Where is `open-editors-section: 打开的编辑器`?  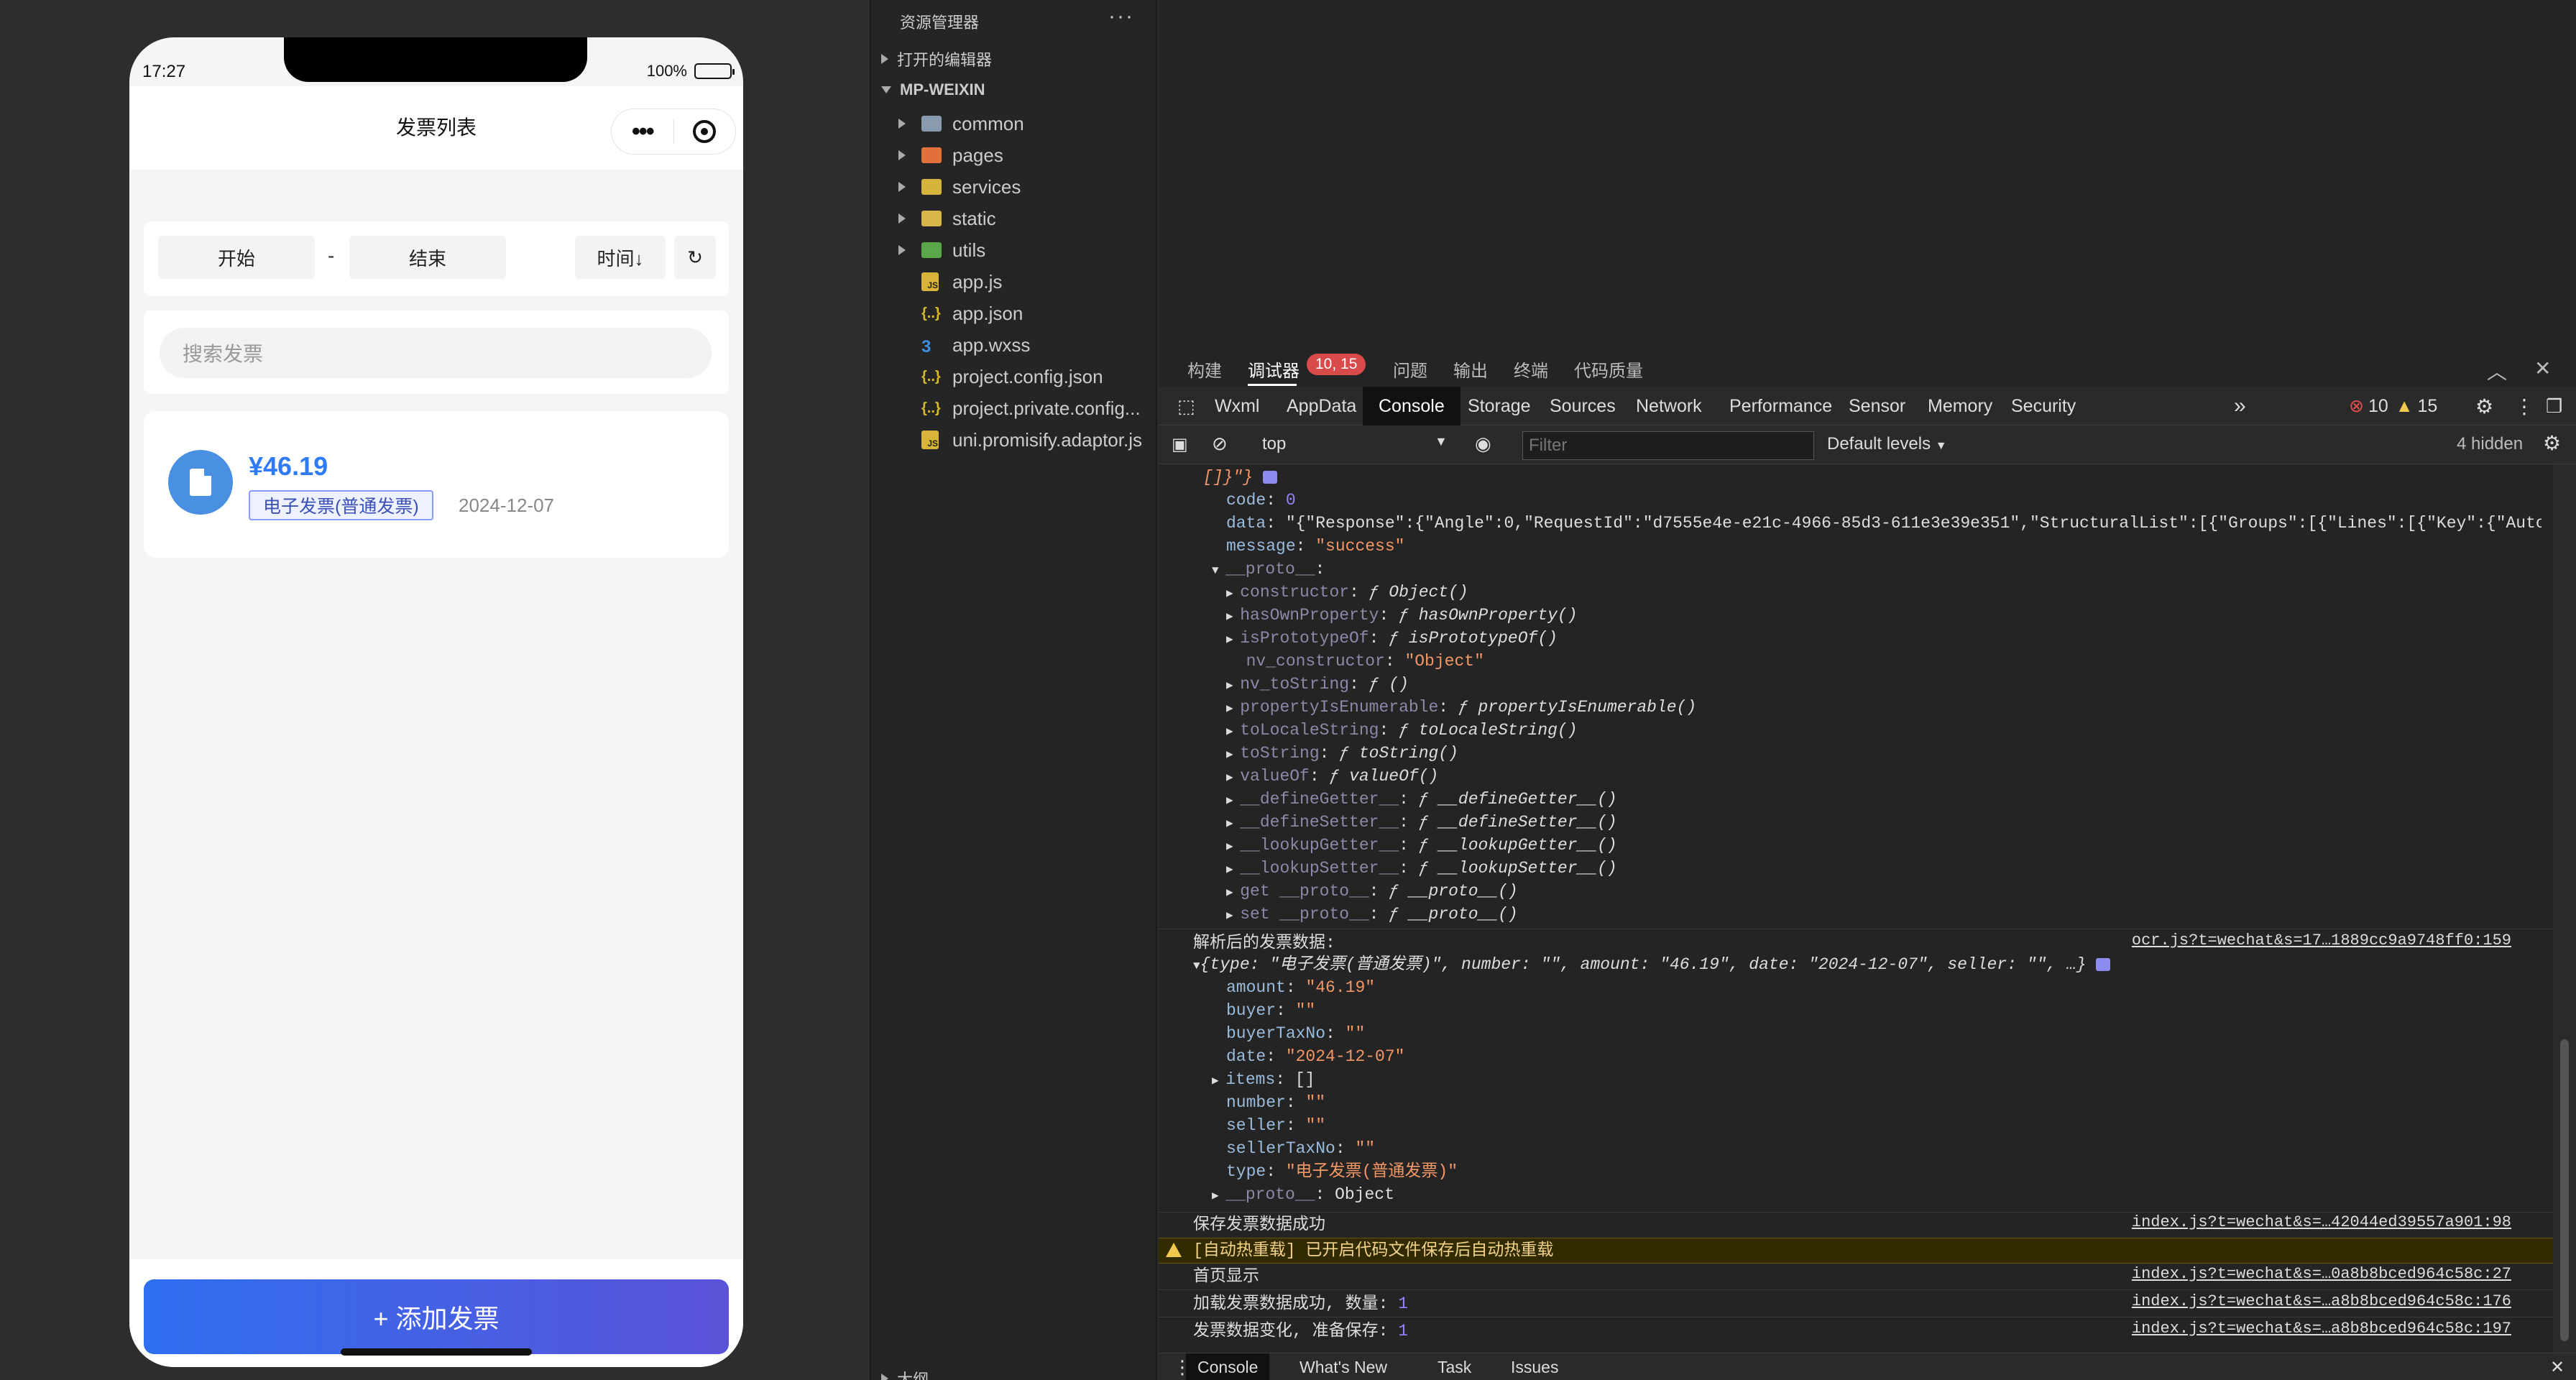
open-editors-section: 打开的编辑器 is located at coordinates (936, 58).